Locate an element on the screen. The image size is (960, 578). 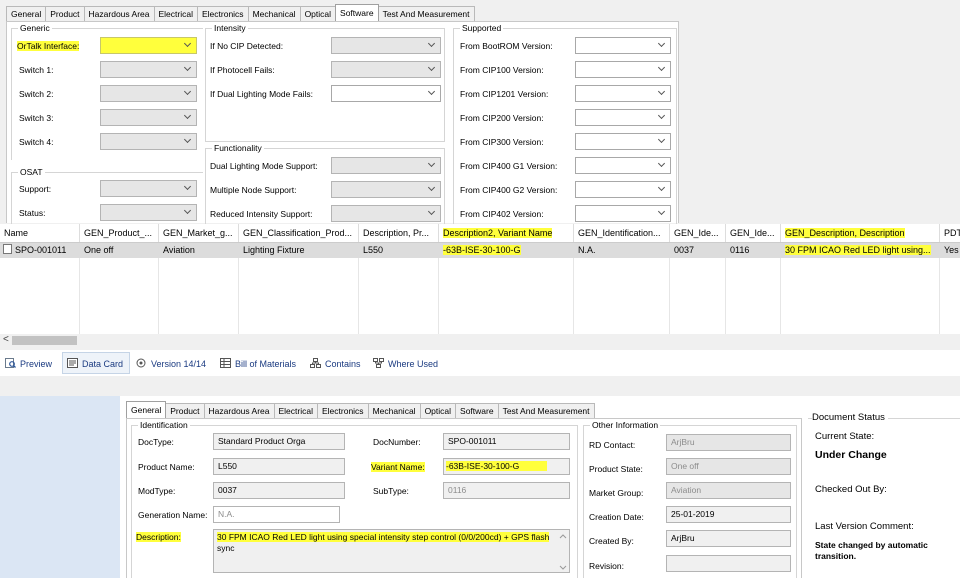
cell-subtype: 0116 is located at coordinates (753, 250).